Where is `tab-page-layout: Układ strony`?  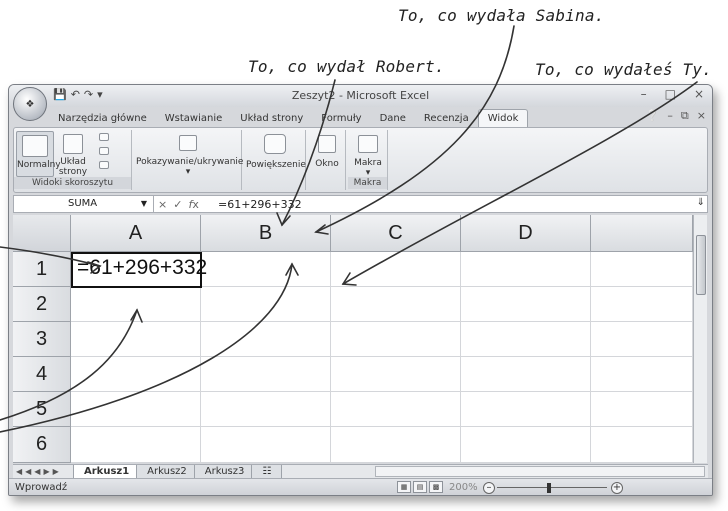
tab-page-layout: Układ strony is located at coordinates (271, 118).